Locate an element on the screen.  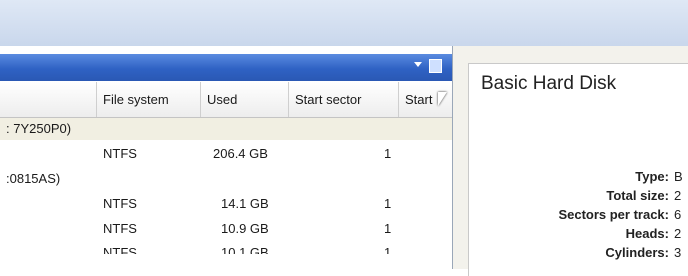
table-row: NTFS 206.4 GB 1 is located at coordinates (226, 154).